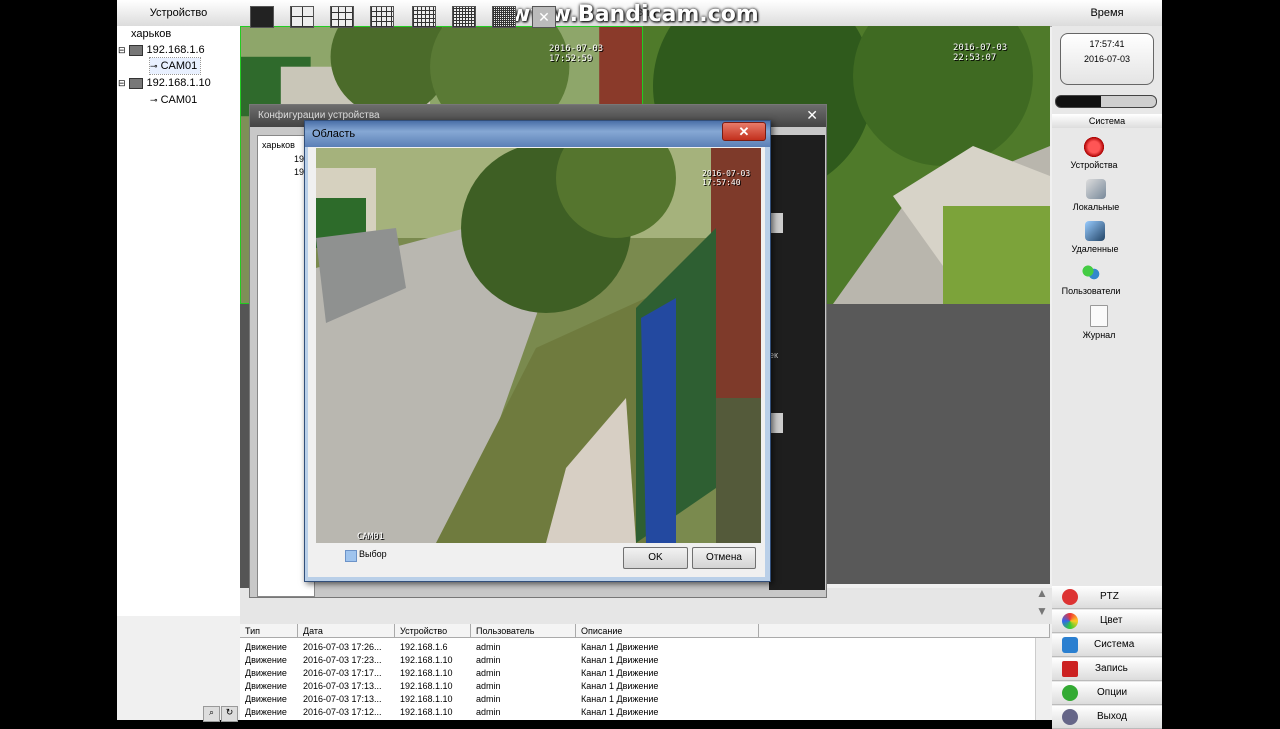 The width and height of the screenshot is (1280, 729). Describe the element at coordinates (424, 17) in the screenshot. I see `layout-25-button` at that location.